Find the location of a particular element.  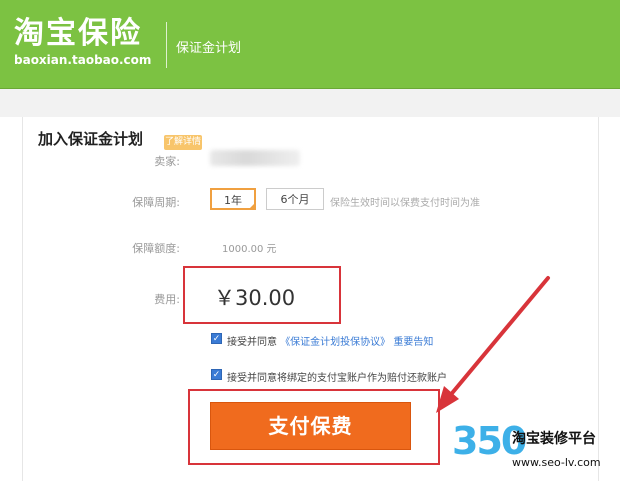

site-watermark: 350 淘宝装修平台 www.seo-lv.com is located at coordinates (535, 447).